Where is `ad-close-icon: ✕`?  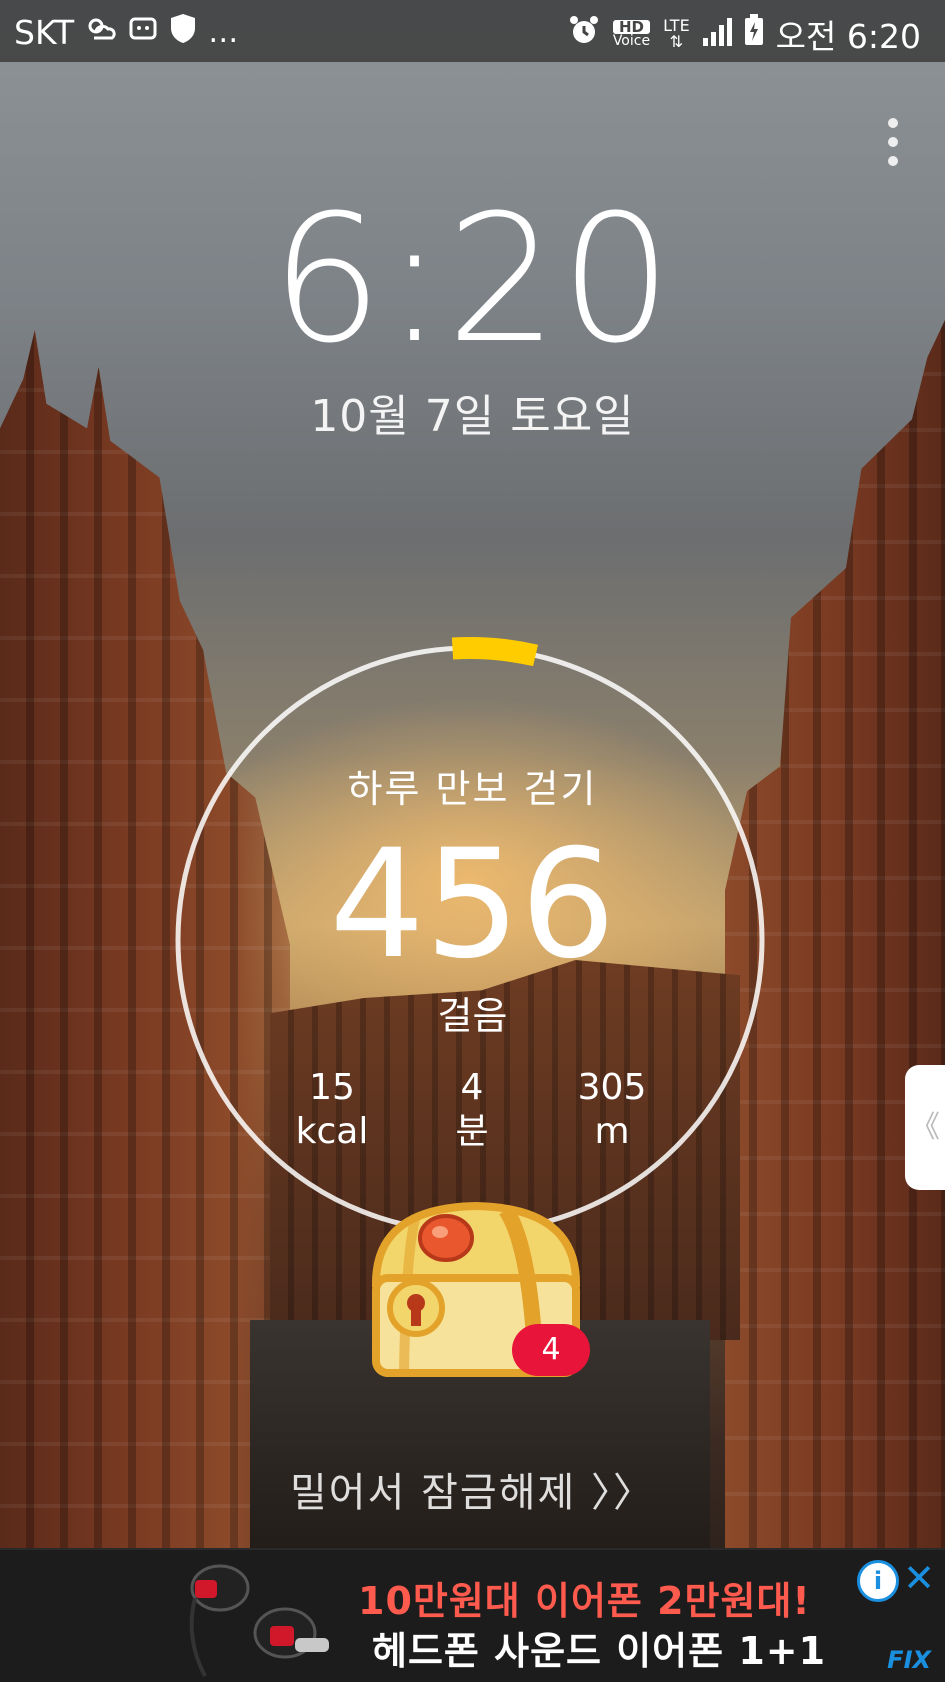
ad-close-icon: ✕ is located at coordinates (919, 1578).